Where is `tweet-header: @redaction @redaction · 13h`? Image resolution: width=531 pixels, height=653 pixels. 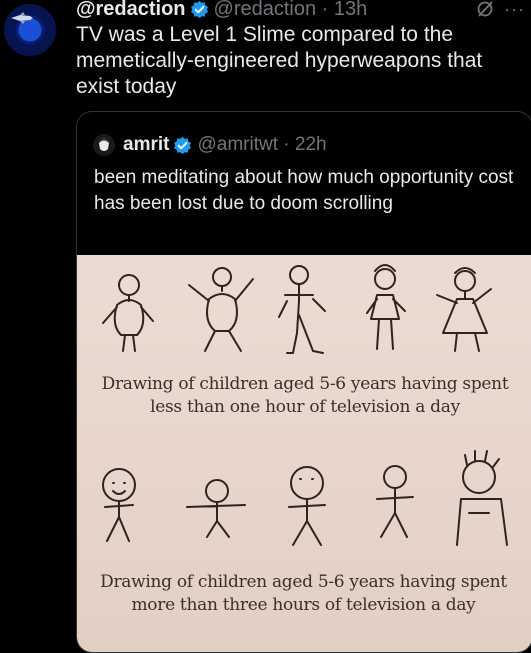
tweet-header: @redaction @redaction · 13h is located at coordinates (221, 10).